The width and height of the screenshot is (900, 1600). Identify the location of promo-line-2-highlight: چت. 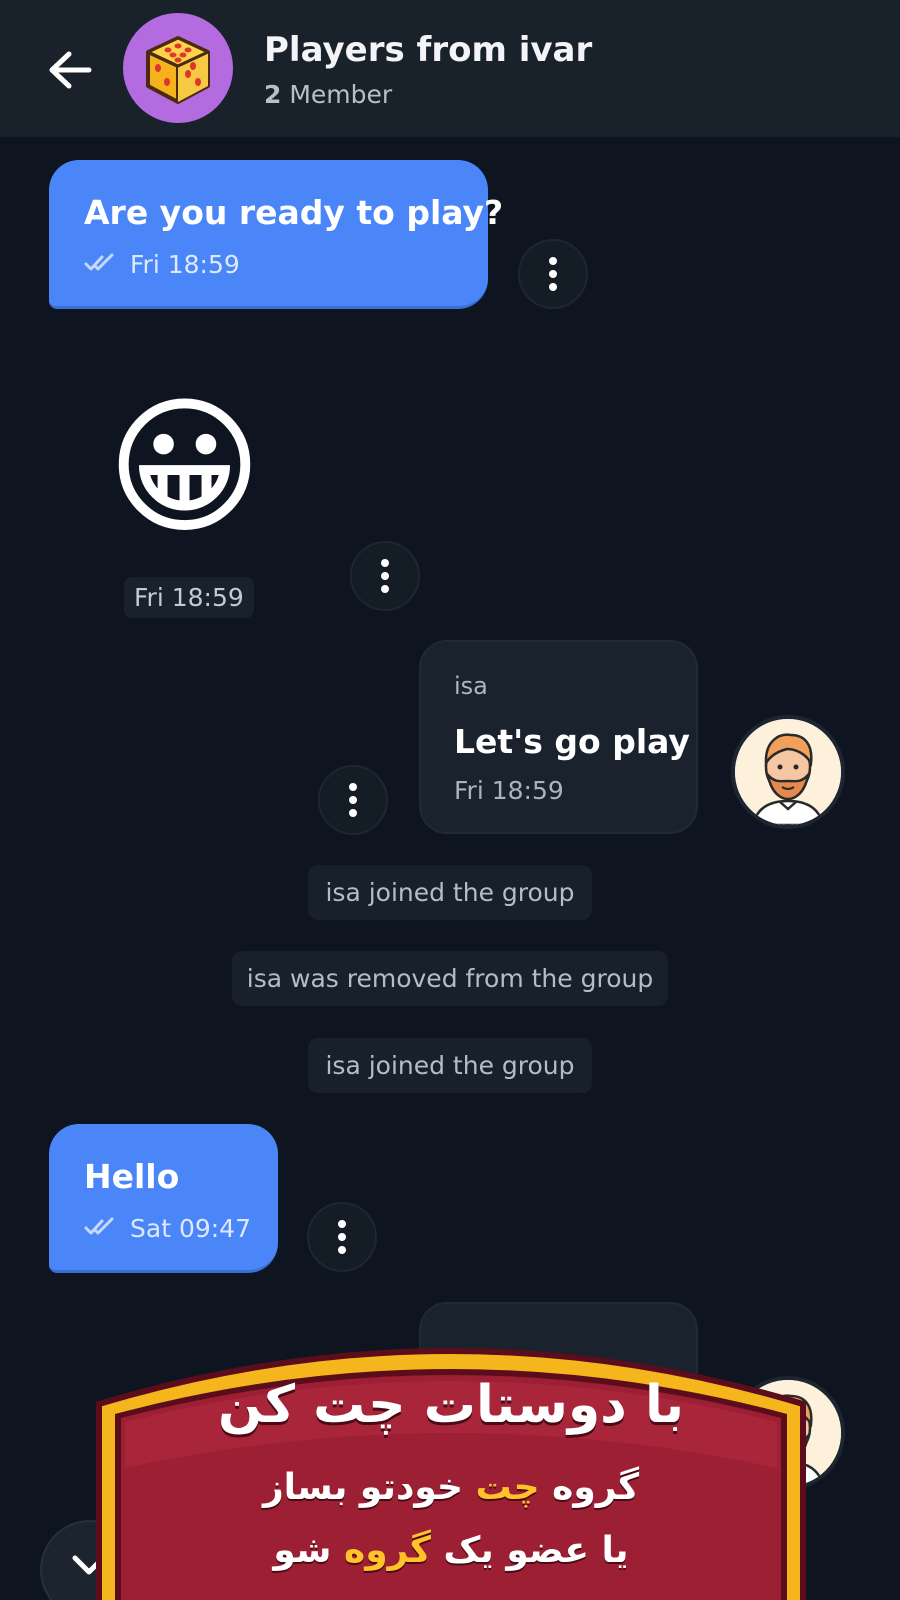
(507, 1487).